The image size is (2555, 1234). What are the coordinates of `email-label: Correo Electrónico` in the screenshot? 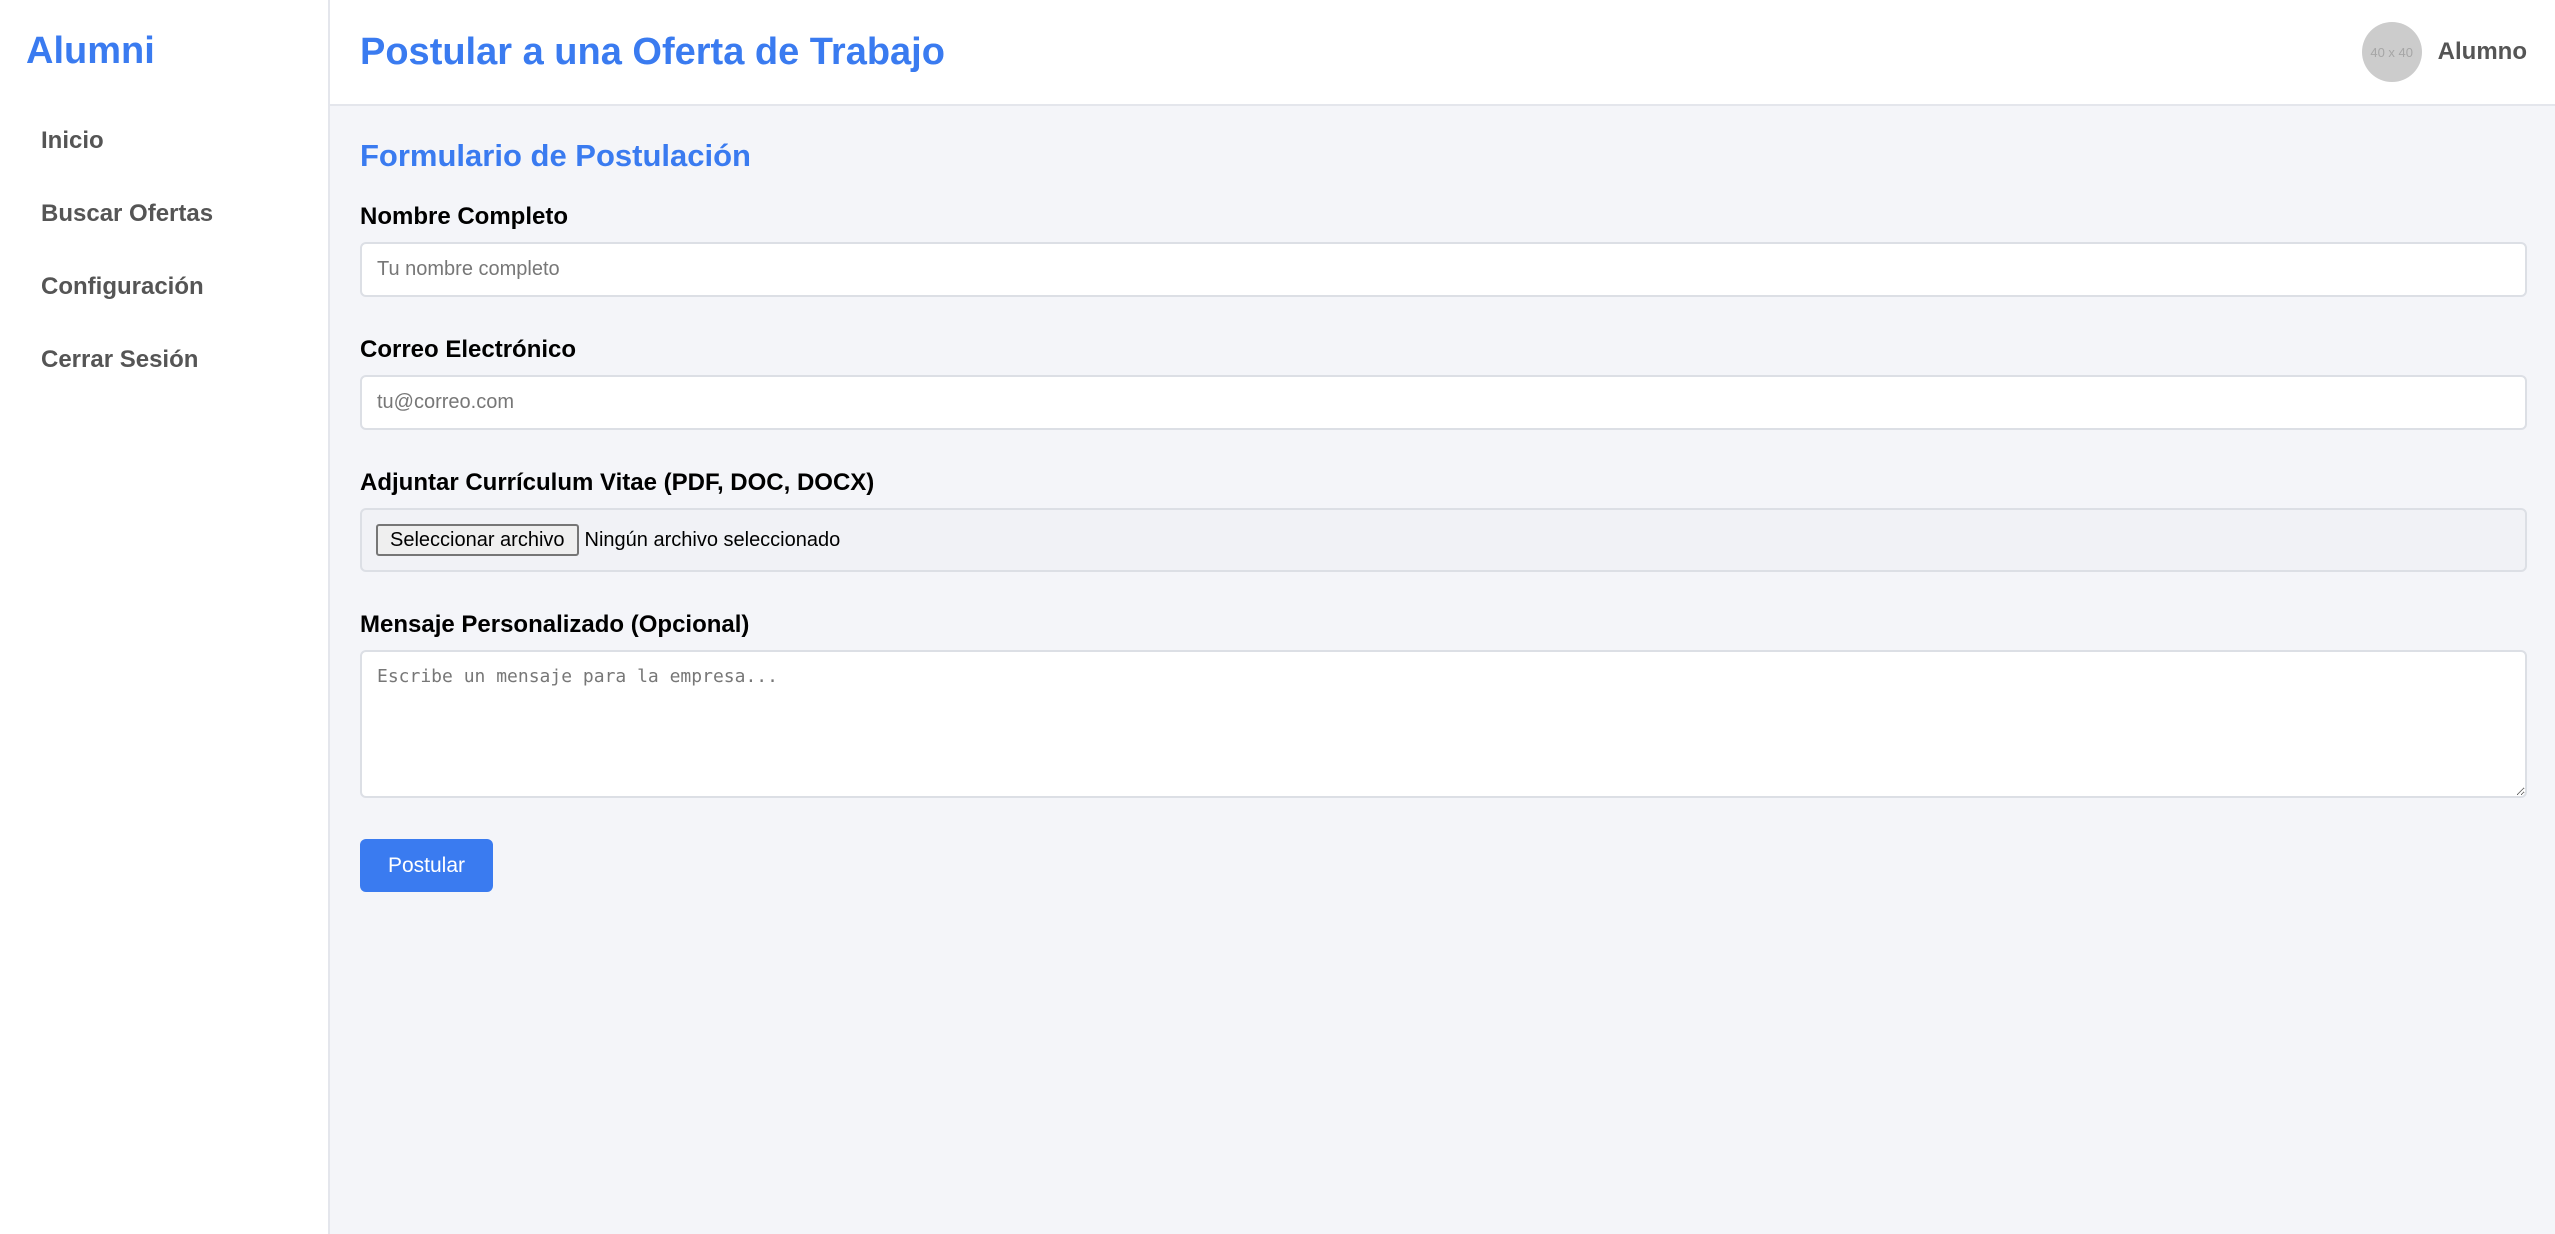 It's located at (468, 349).